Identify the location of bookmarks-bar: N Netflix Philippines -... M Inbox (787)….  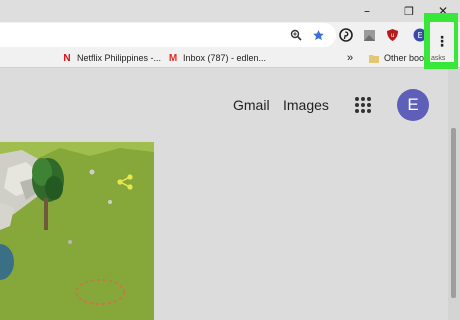
(230, 58).